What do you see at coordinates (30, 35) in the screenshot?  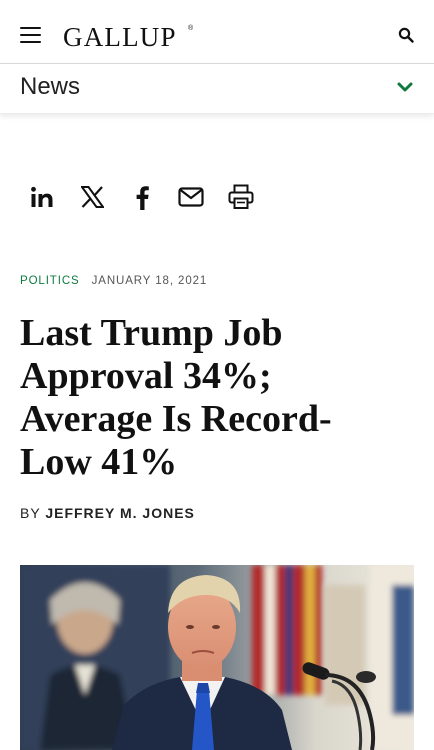 I see `hamburger-menu-icon` at bounding box center [30, 35].